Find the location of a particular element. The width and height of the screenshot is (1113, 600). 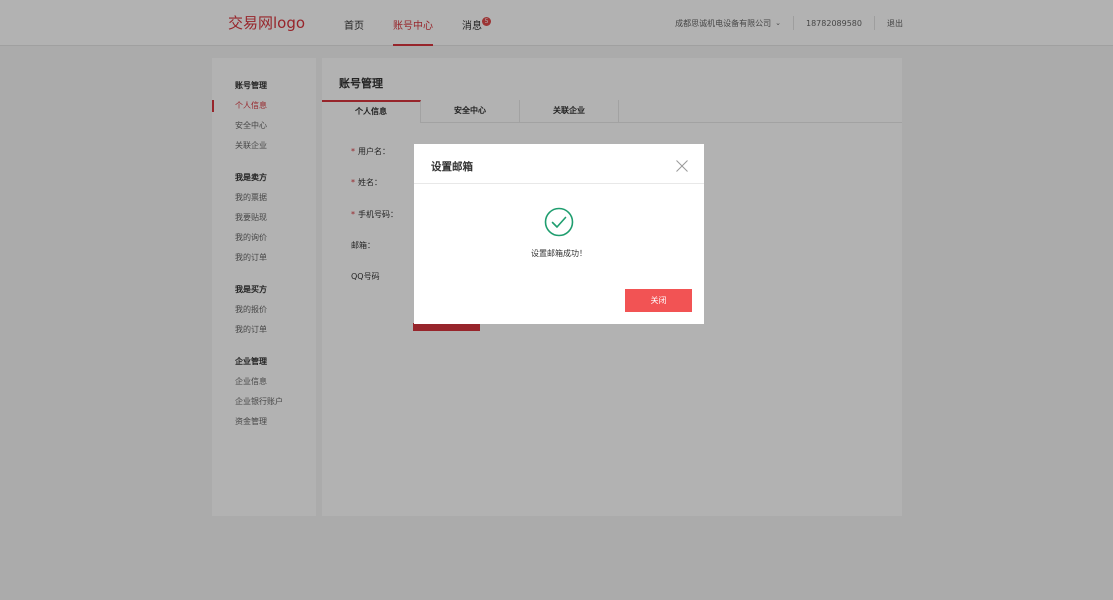

dialog-title: 设置邮箱 is located at coordinates (452, 167).